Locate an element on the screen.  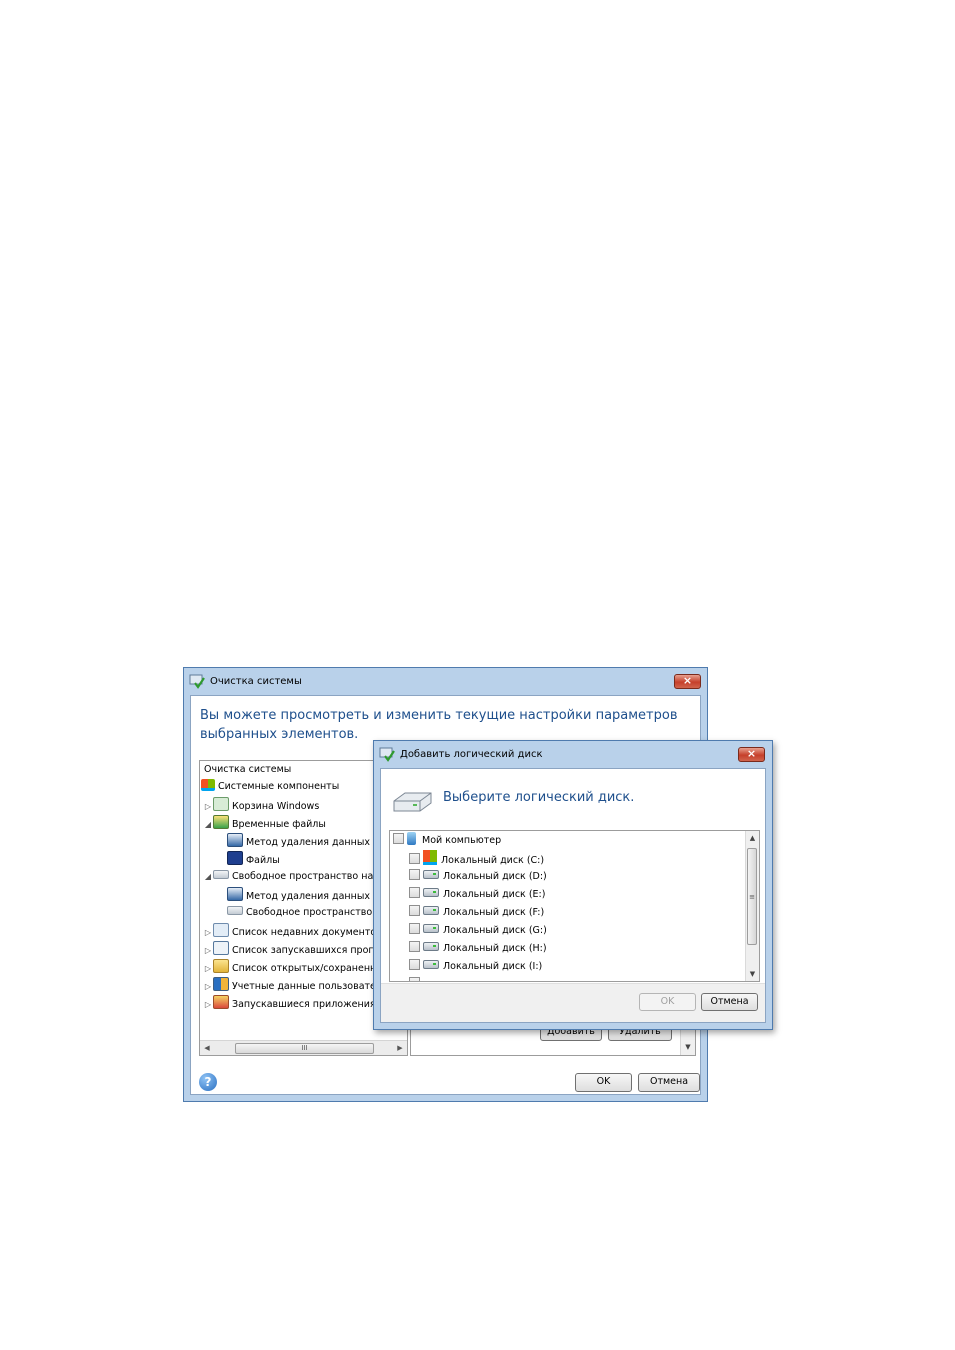
list-item-drive-f: Локальный диск (F:) is located at coordinates (476, 913).